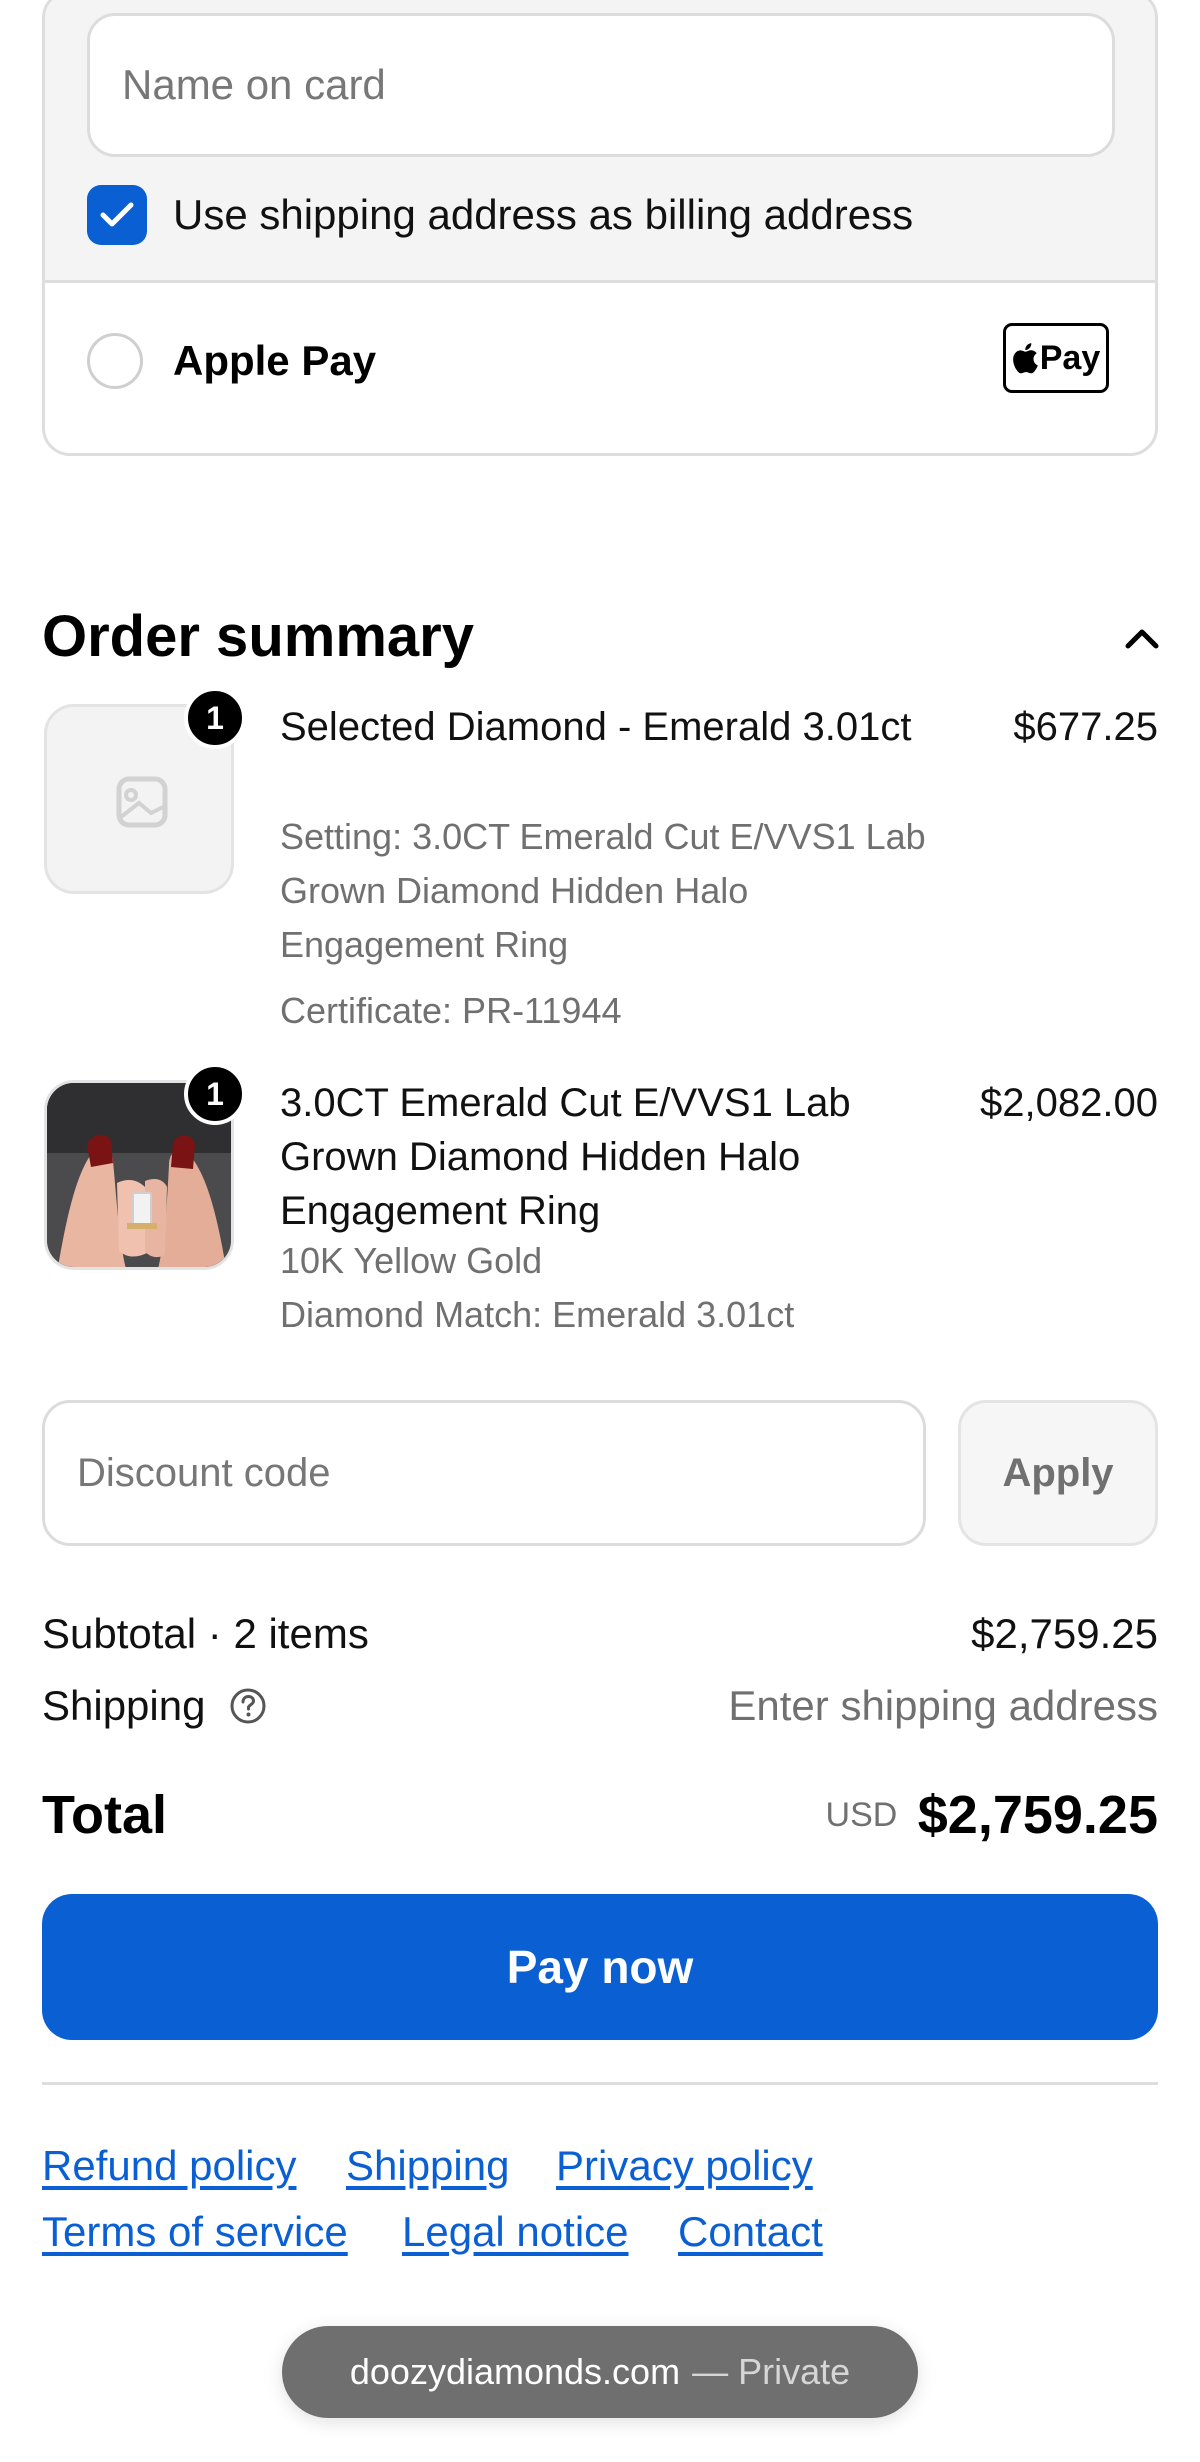  What do you see at coordinates (427, 2166) in the screenshot?
I see `shipping-policy-link: Shipping` at bounding box center [427, 2166].